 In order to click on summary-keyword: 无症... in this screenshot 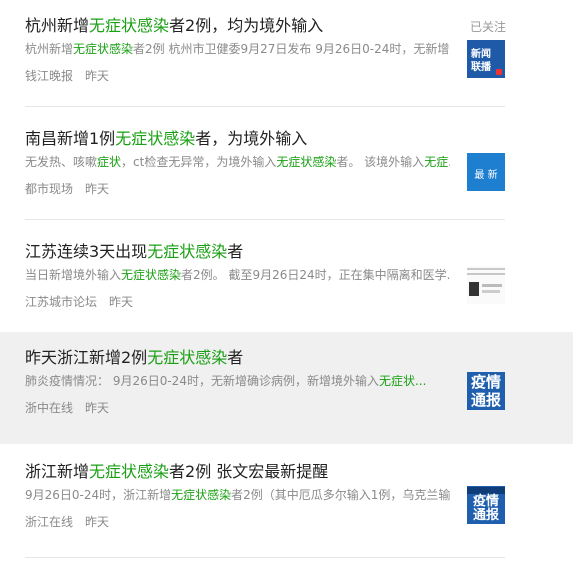, I will do `click(437, 162)`.